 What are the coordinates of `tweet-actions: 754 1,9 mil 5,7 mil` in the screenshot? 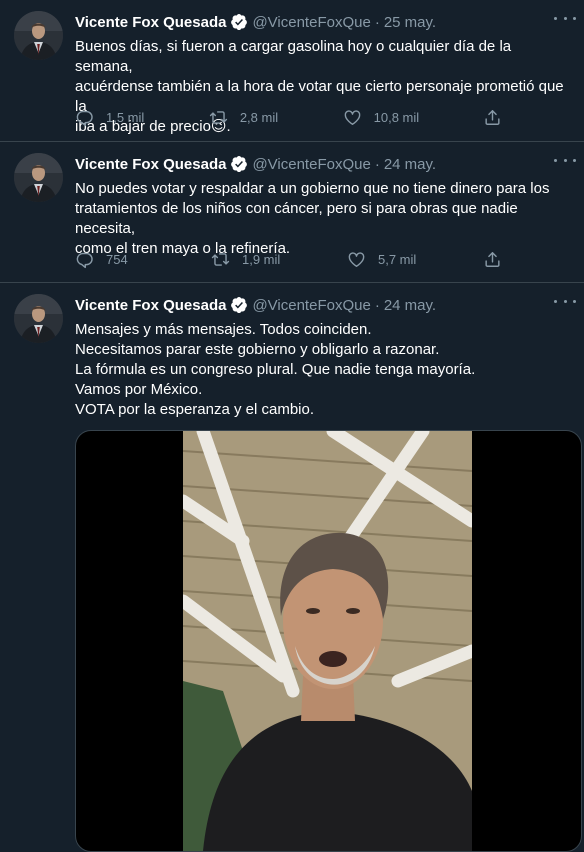 It's located at (288, 259).